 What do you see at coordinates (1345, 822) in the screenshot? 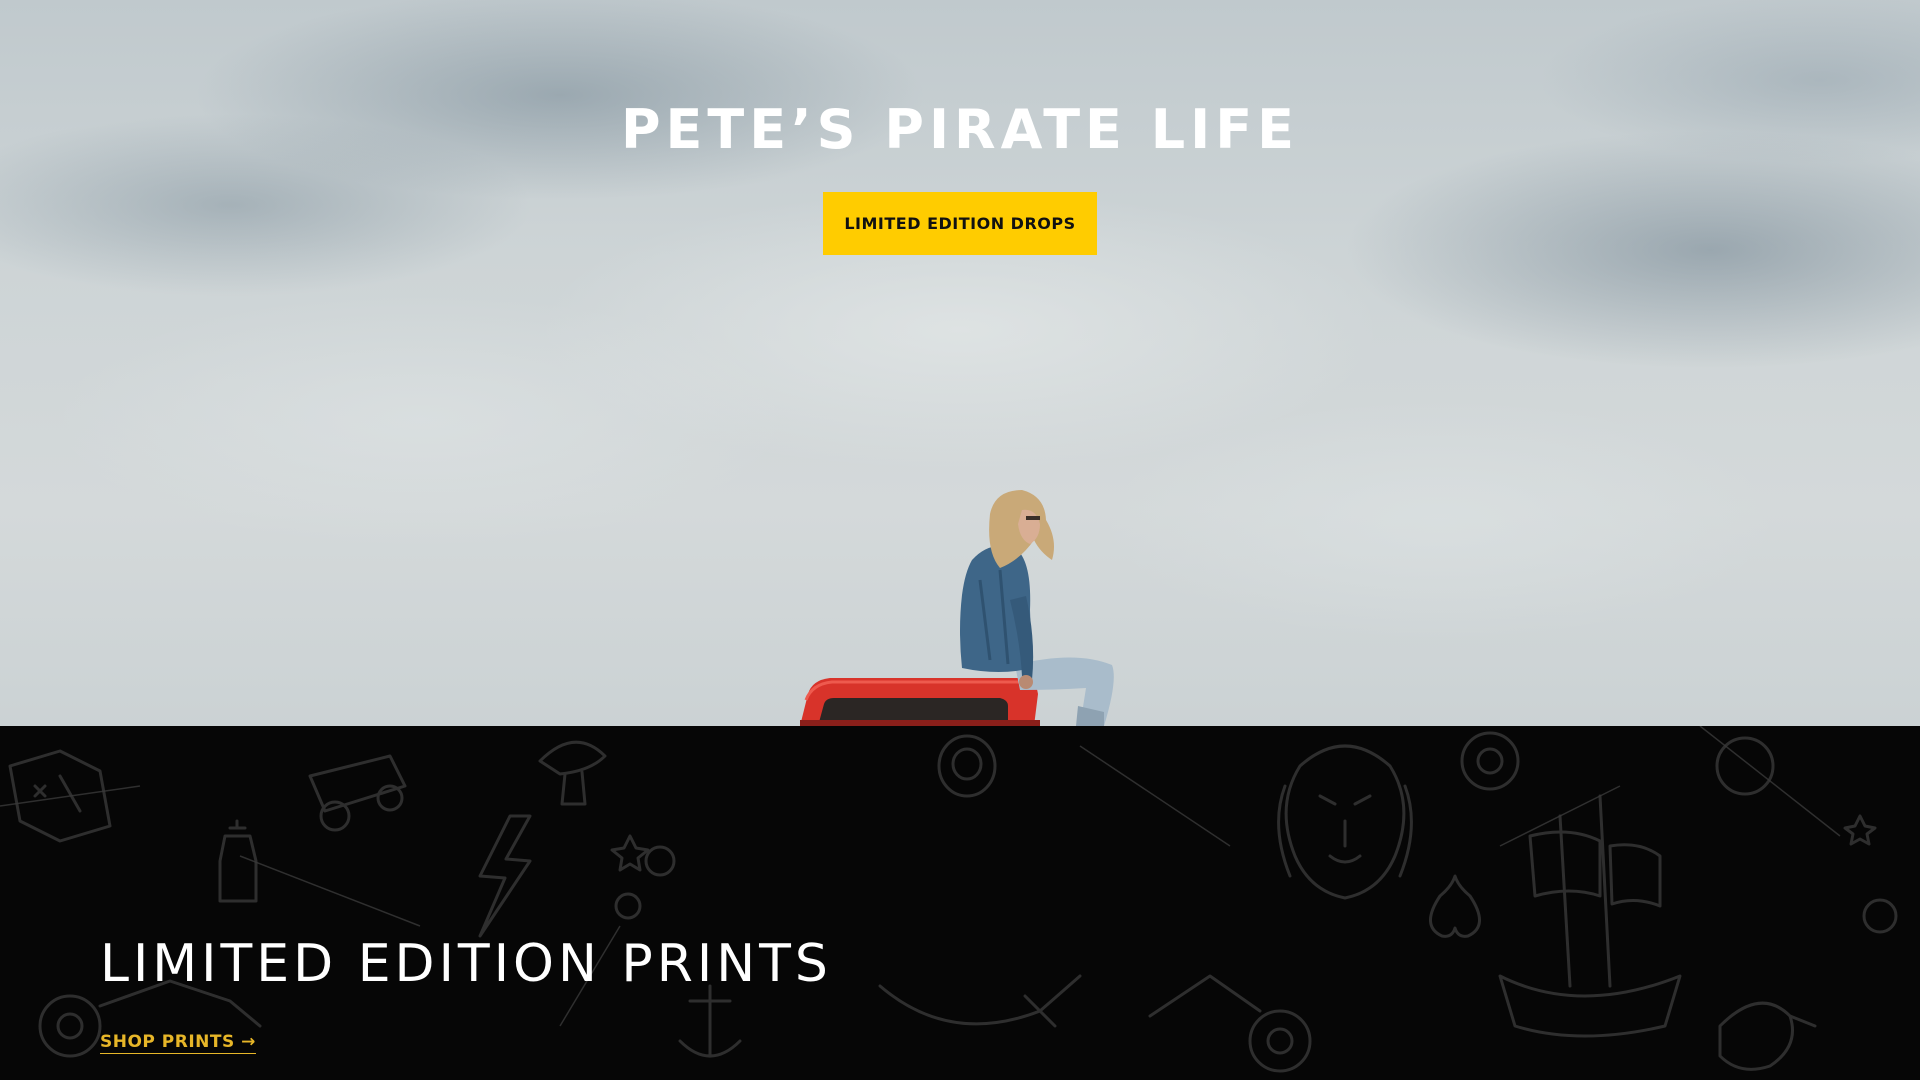
I see `lion-icon` at bounding box center [1345, 822].